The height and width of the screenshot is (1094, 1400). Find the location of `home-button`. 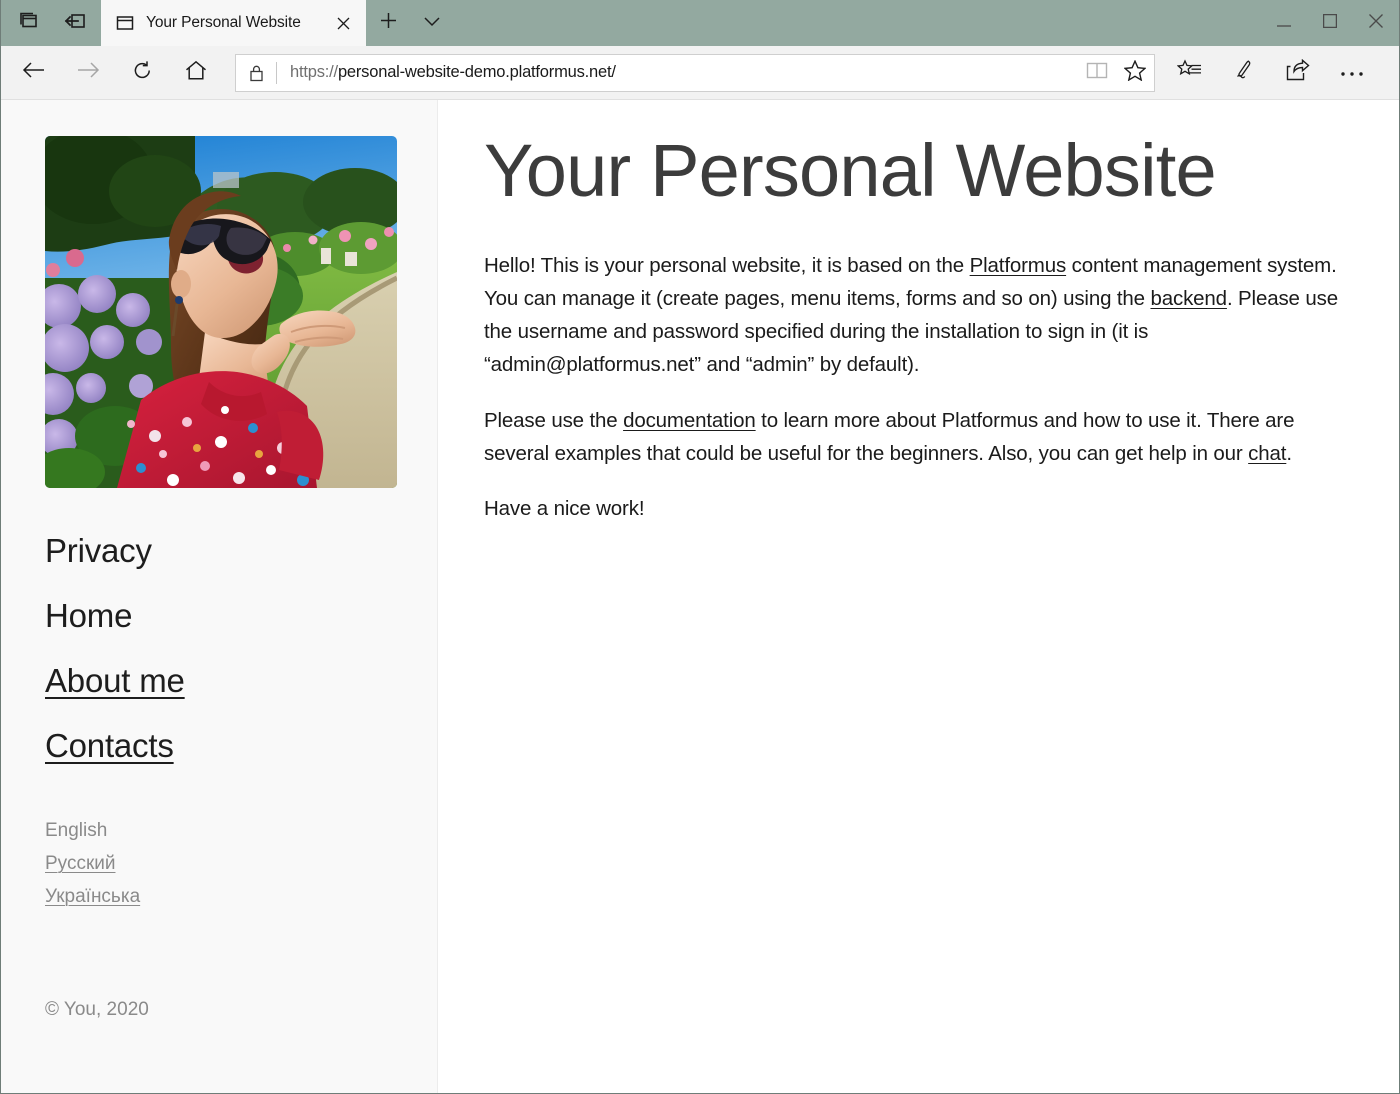

home-button is located at coordinates (196, 73).